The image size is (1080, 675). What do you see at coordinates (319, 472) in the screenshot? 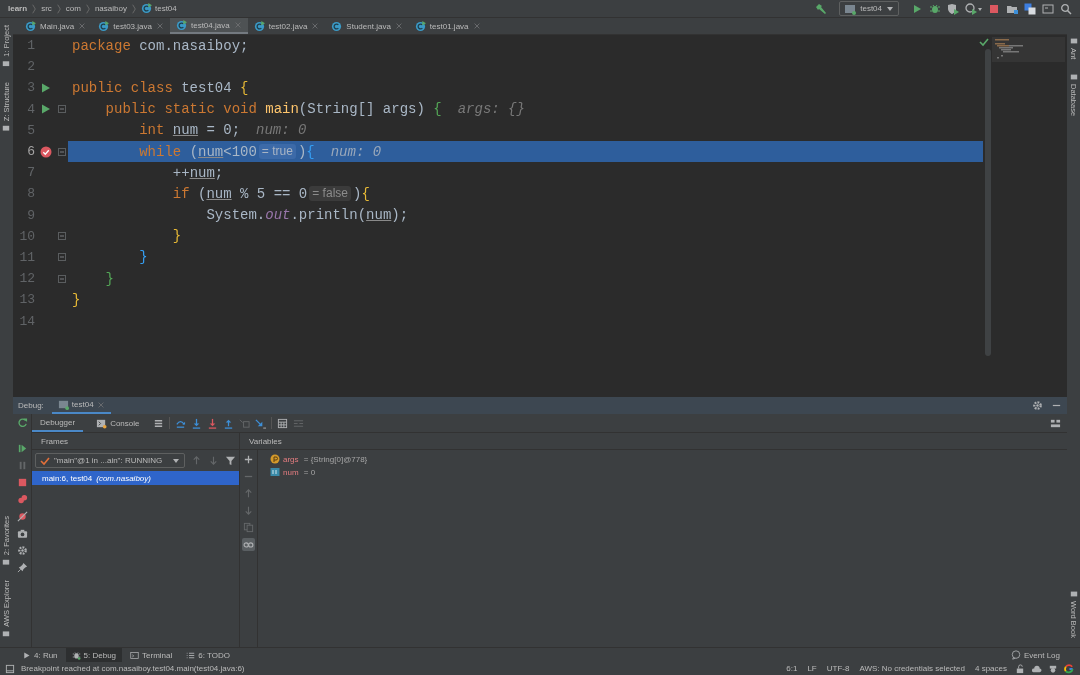
I see `variable-row: num = 0` at bounding box center [319, 472].